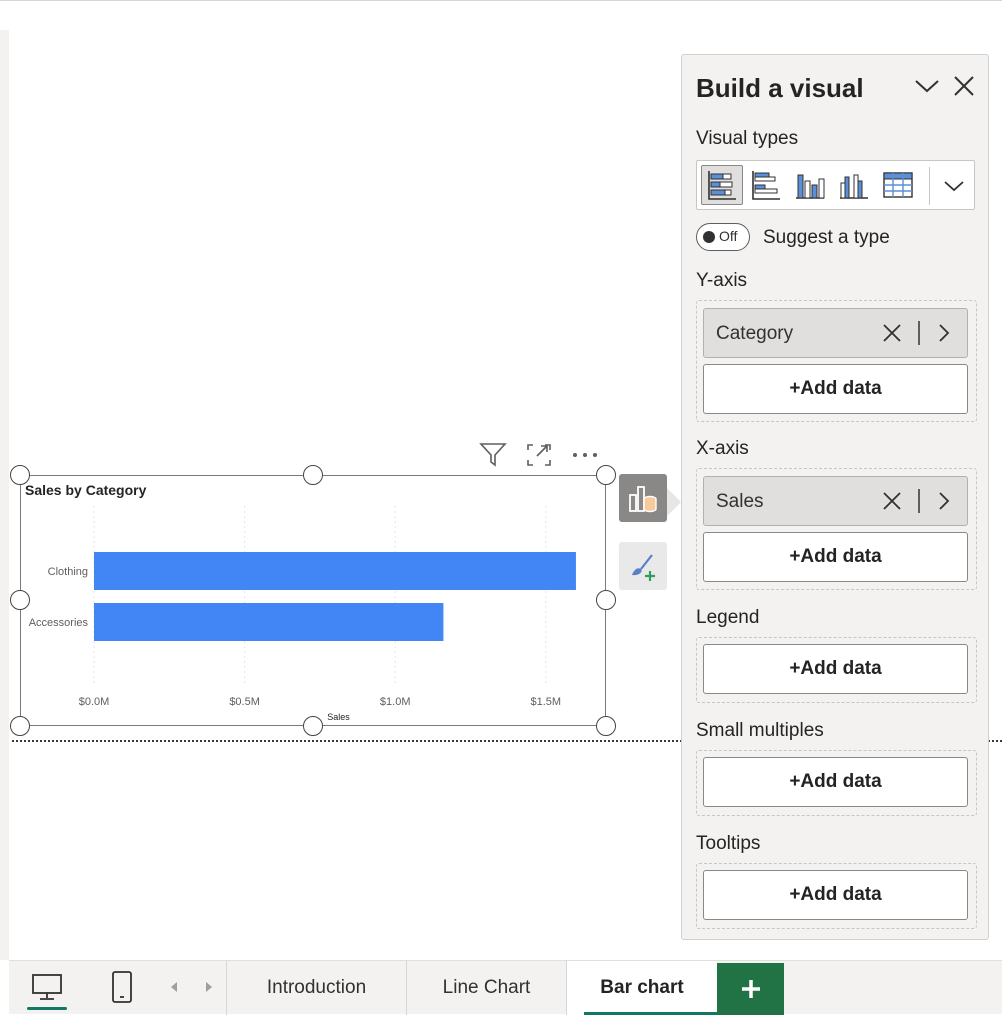 The width and height of the screenshot is (1002, 1024). What do you see at coordinates (641, 988) in the screenshot?
I see `tab-bar-chart: Bar chart` at bounding box center [641, 988].